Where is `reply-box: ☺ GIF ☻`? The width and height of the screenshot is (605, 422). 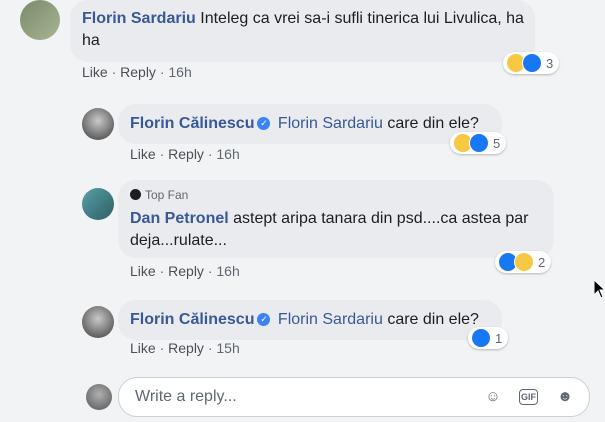 reply-box: ☺ GIF ☻ is located at coordinates (354, 397).